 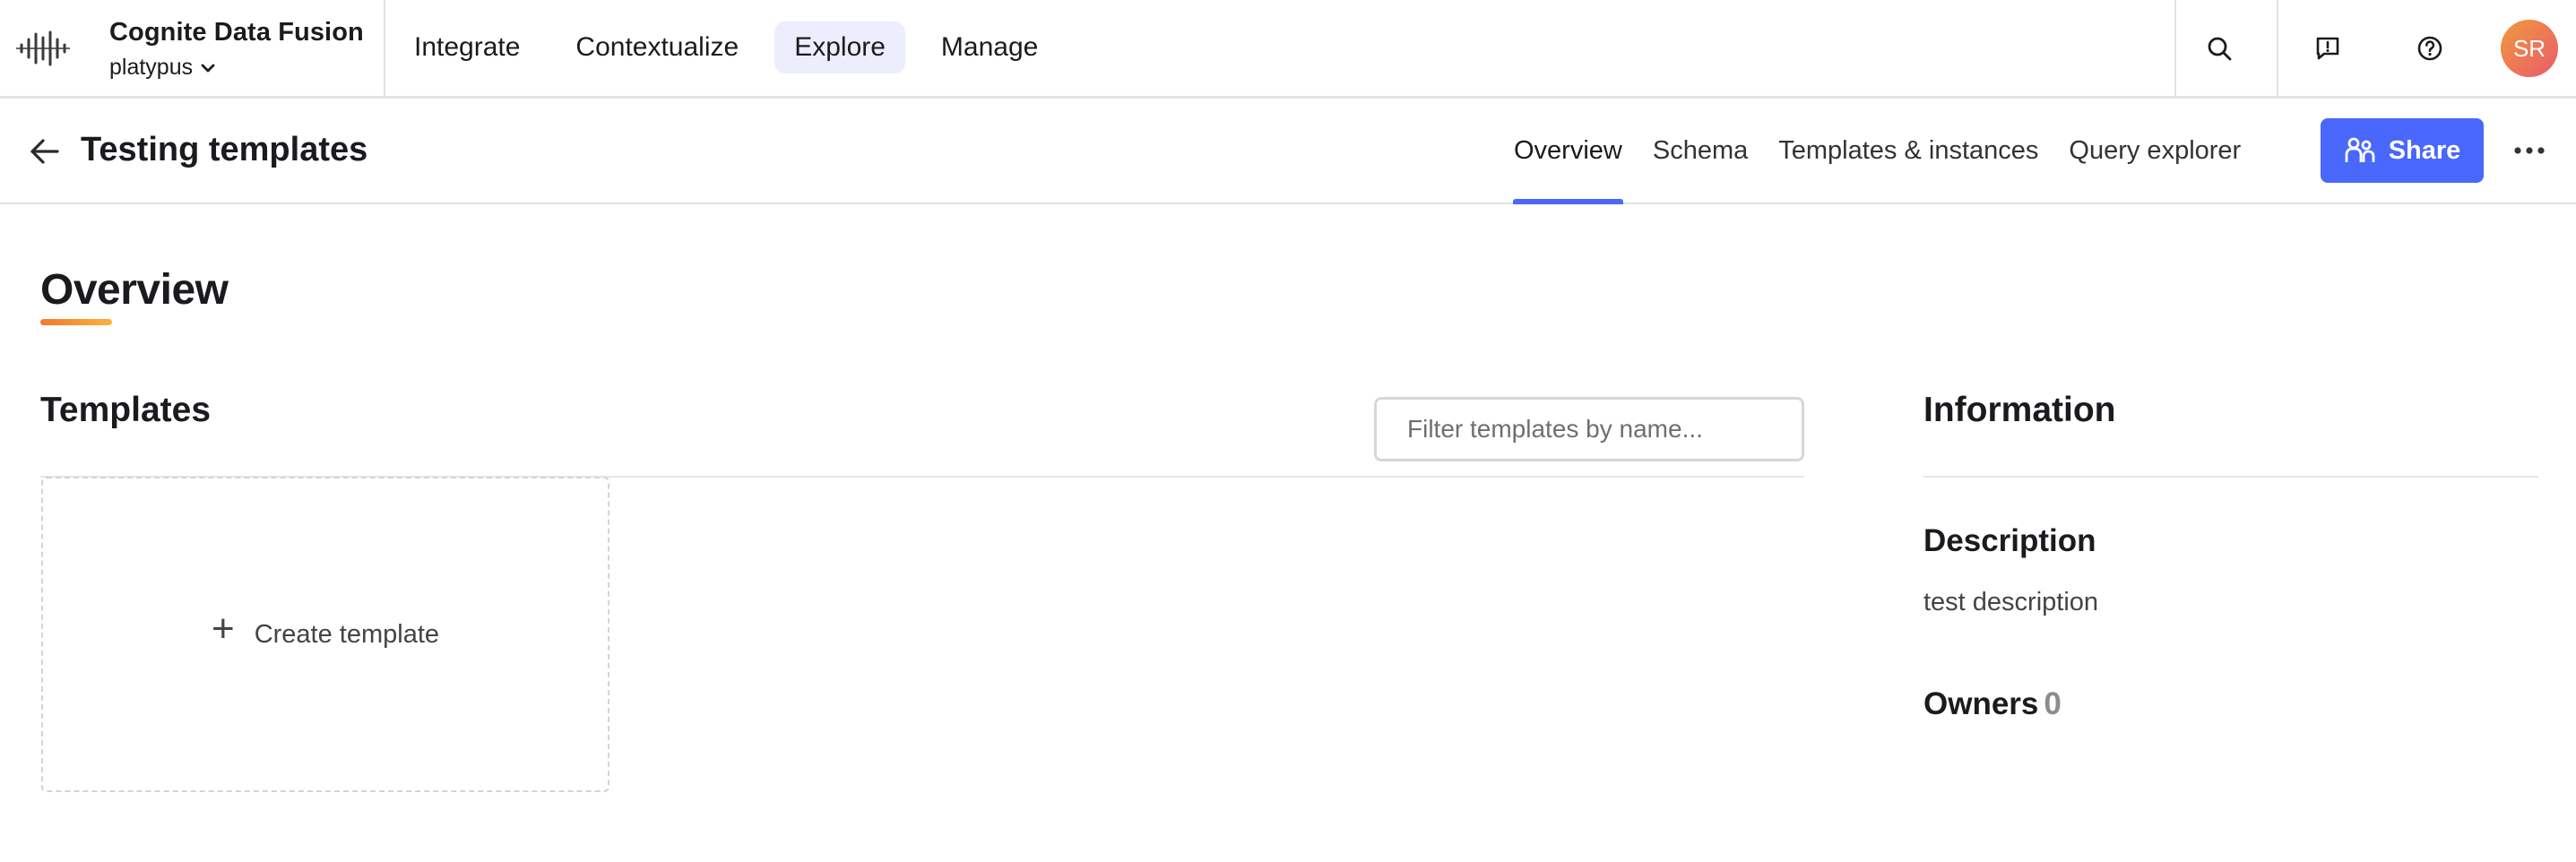 What do you see at coordinates (45, 152) in the screenshot?
I see `arrow-left-icon` at bounding box center [45, 152].